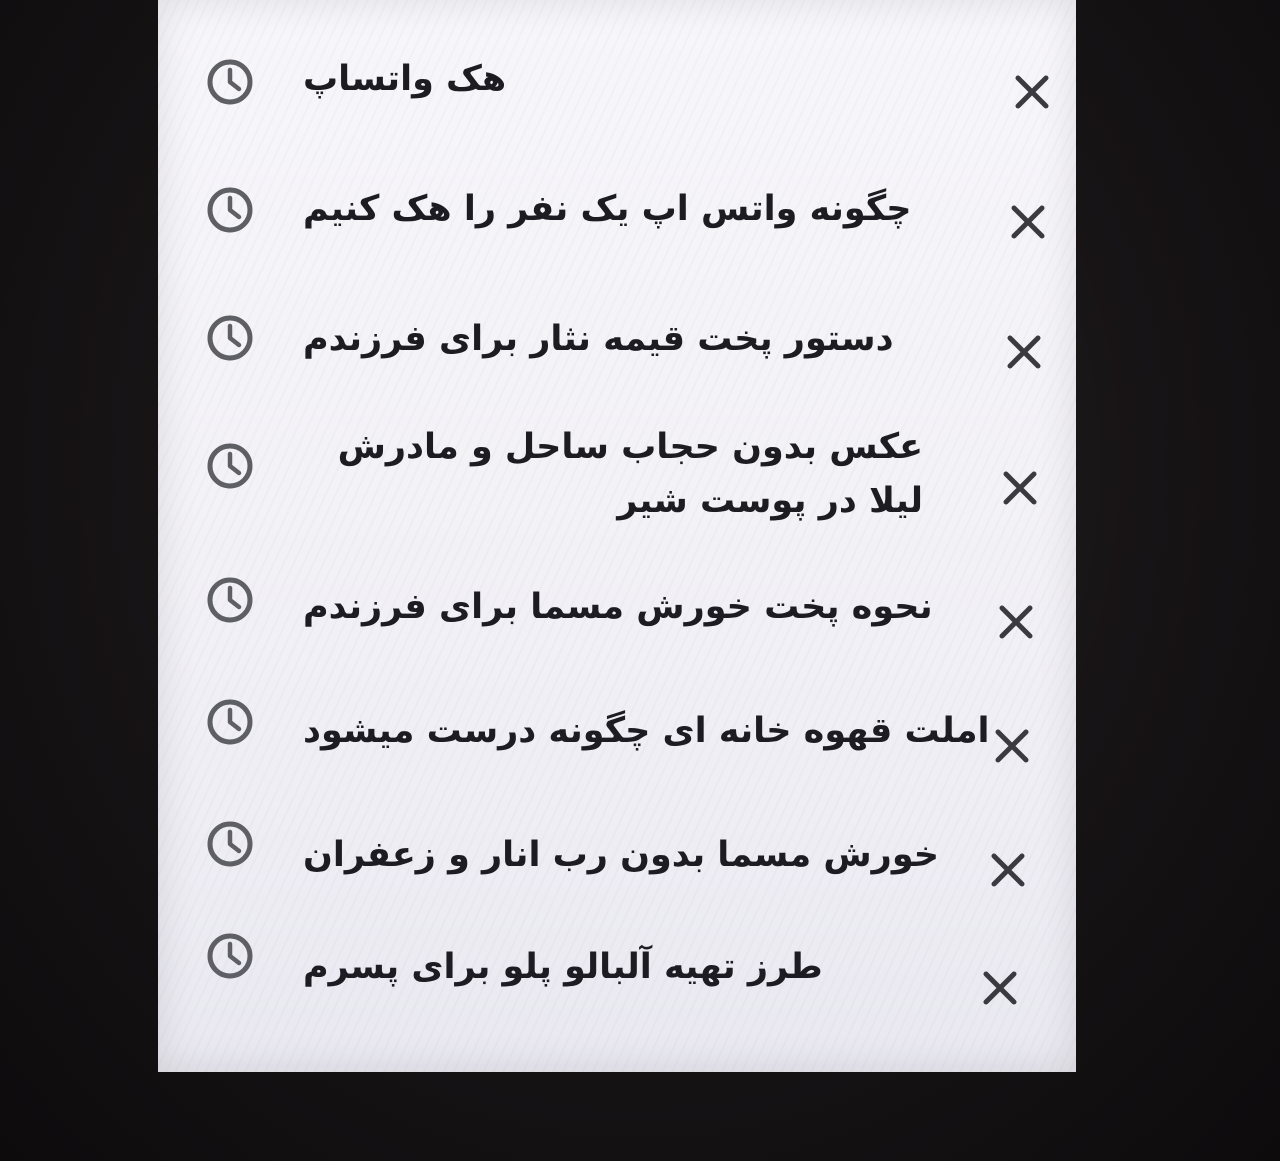 The height and width of the screenshot is (1161, 1280). Describe the element at coordinates (618, 607) in the screenshot. I see `history-query-text: نحوه پخت خورش مسما برای فرزندم` at that location.